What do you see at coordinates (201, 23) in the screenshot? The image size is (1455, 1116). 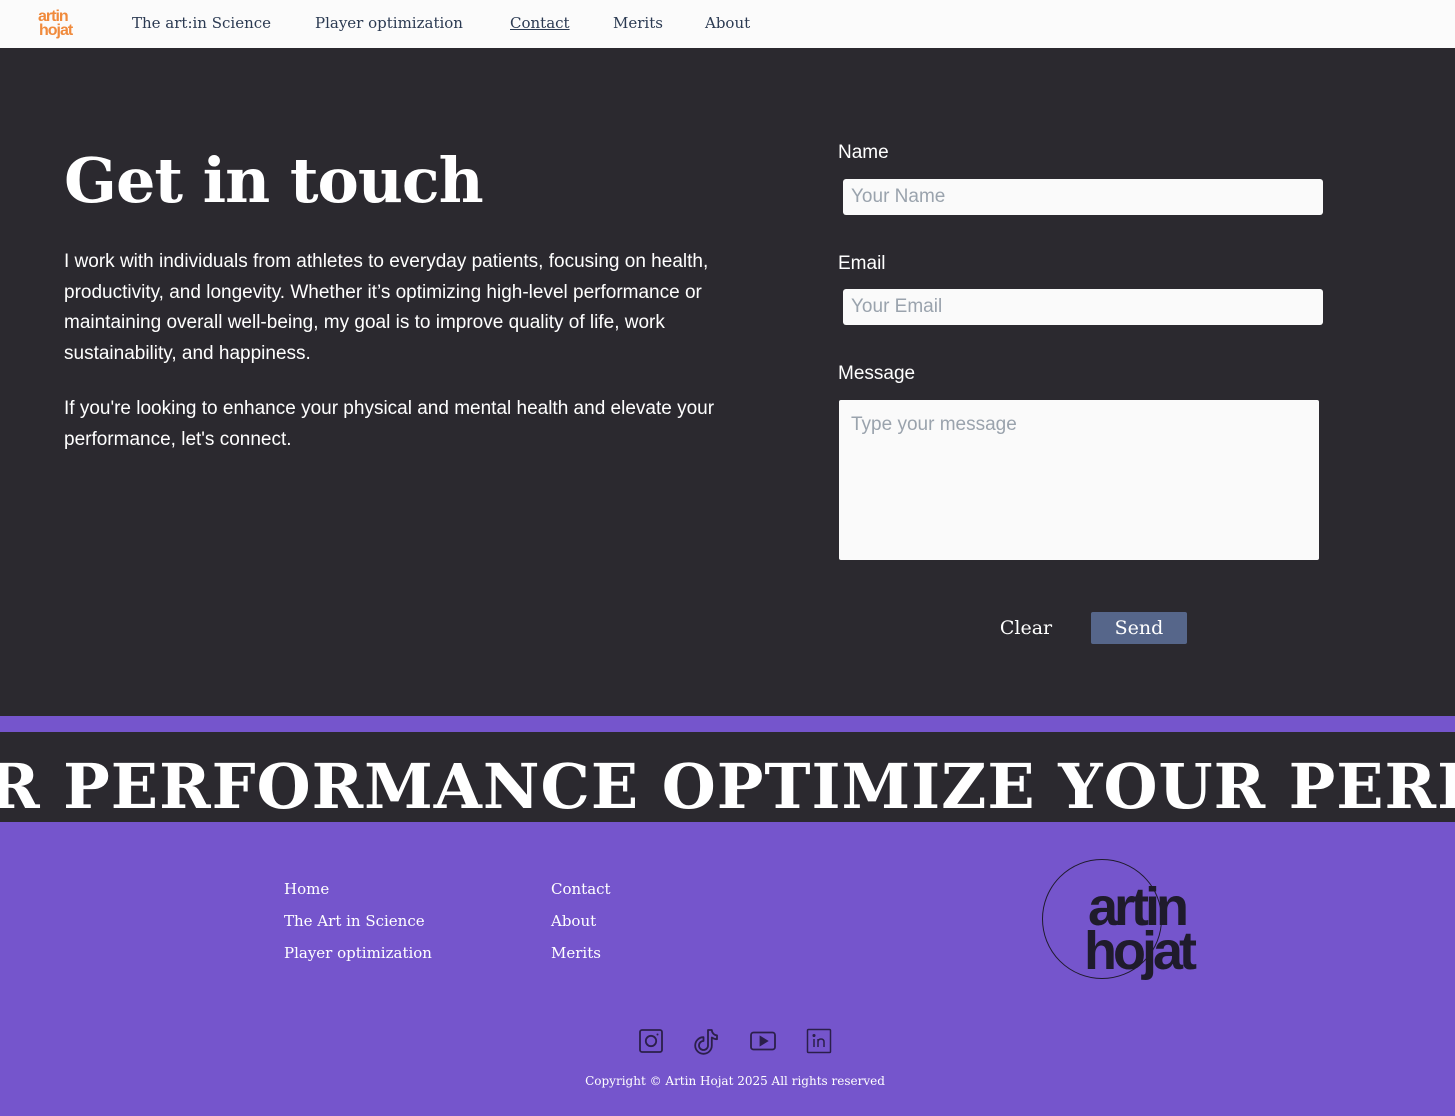 I see `nav-link-art-in-science: The art:in Science` at bounding box center [201, 23].